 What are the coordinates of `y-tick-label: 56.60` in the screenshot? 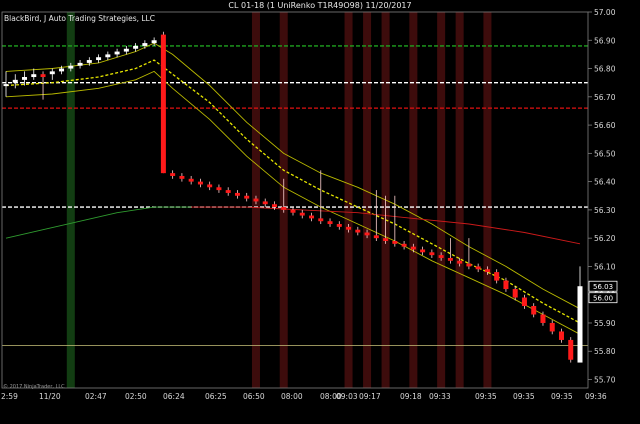 It's located at (605, 125).